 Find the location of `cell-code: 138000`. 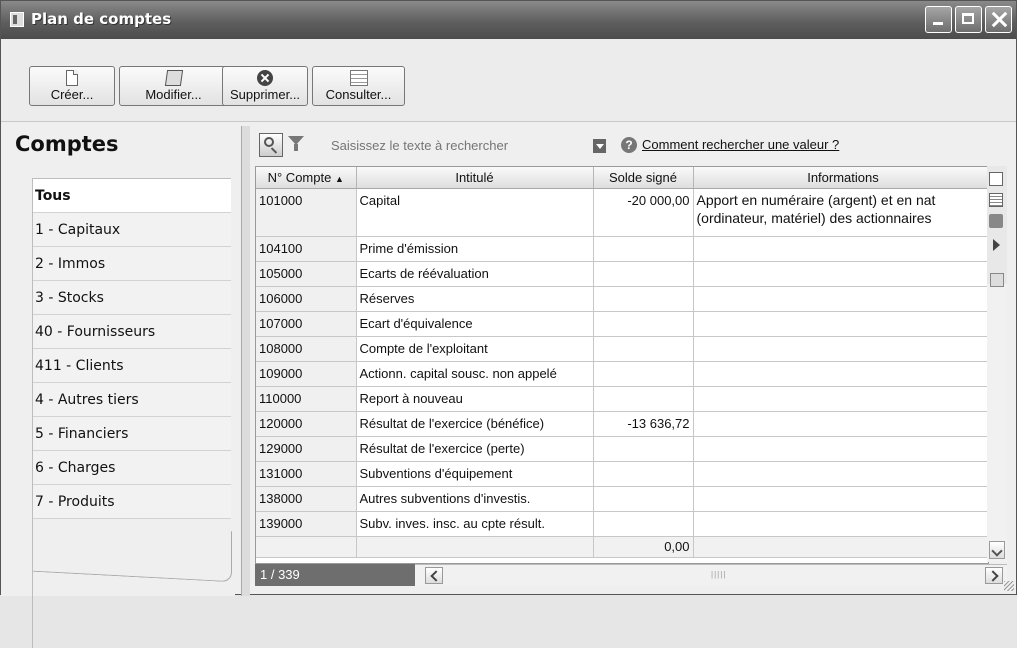

cell-code: 138000 is located at coordinates (306, 499).